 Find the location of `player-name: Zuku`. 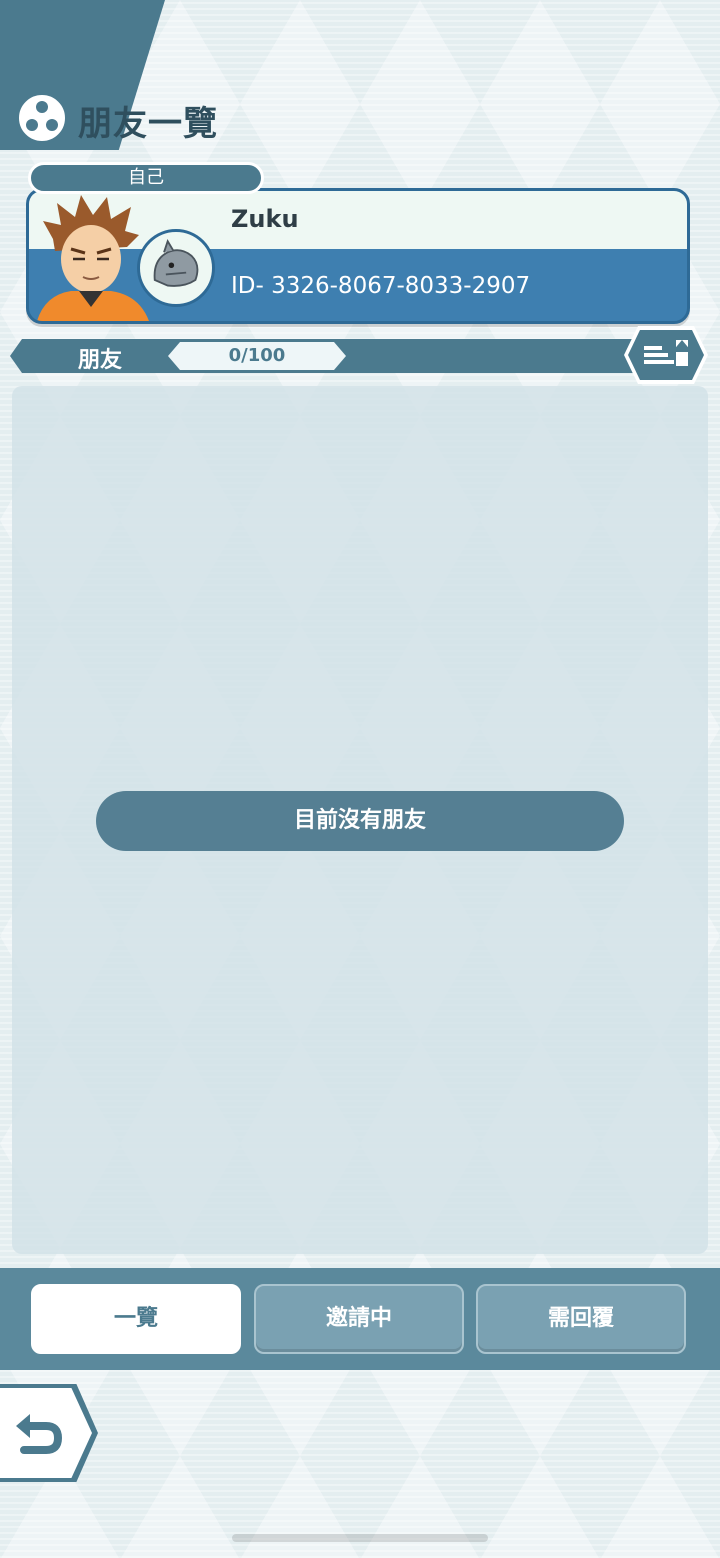

player-name: Zuku is located at coordinates (265, 219).